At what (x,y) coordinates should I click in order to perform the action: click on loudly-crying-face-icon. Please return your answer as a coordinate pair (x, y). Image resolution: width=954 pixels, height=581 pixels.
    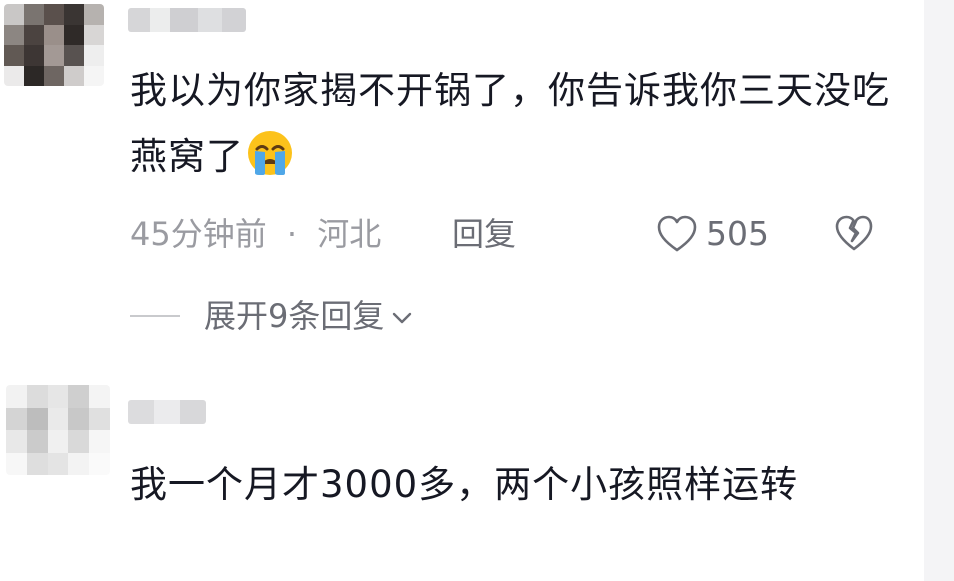
    Looking at the image, I should click on (270, 153).